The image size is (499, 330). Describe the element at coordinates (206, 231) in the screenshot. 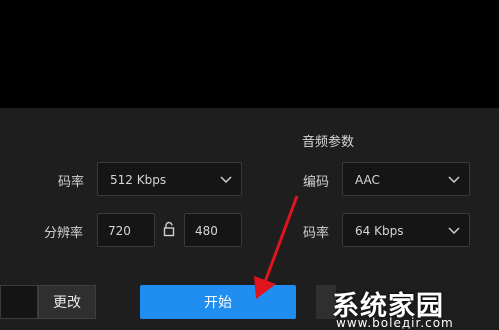

I see `resolution-height-value: 480` at that location.